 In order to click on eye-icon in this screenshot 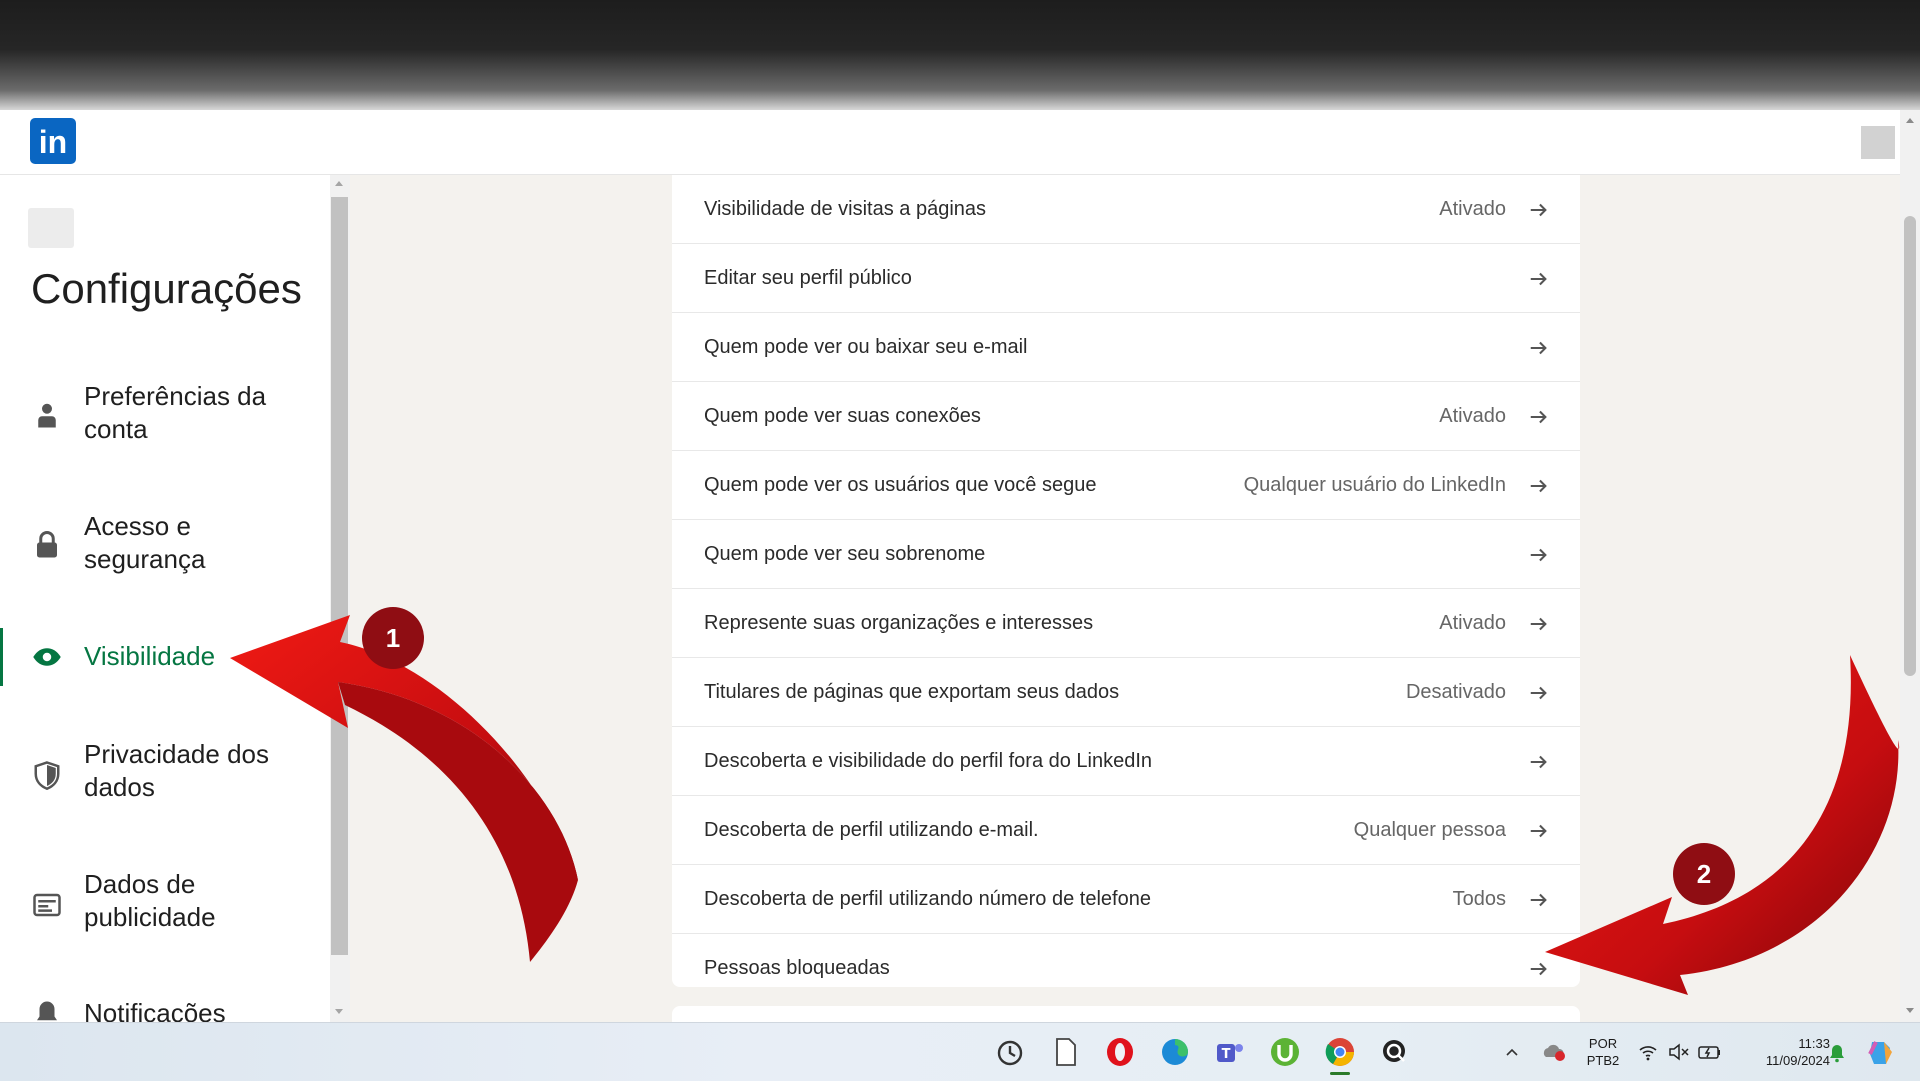, I will do `click(47, 657)`.